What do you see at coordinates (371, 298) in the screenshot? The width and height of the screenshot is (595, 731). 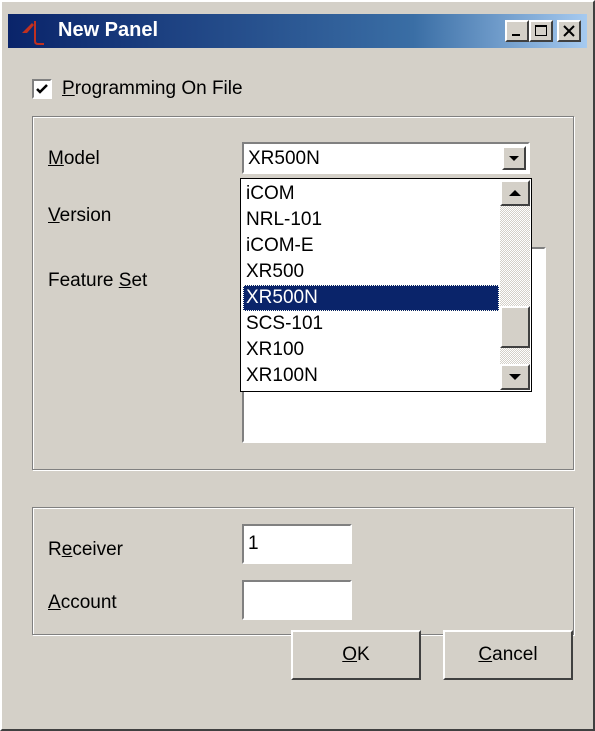 I see `model-option-xr500n: XR500N` at bounding box center [371, 298].